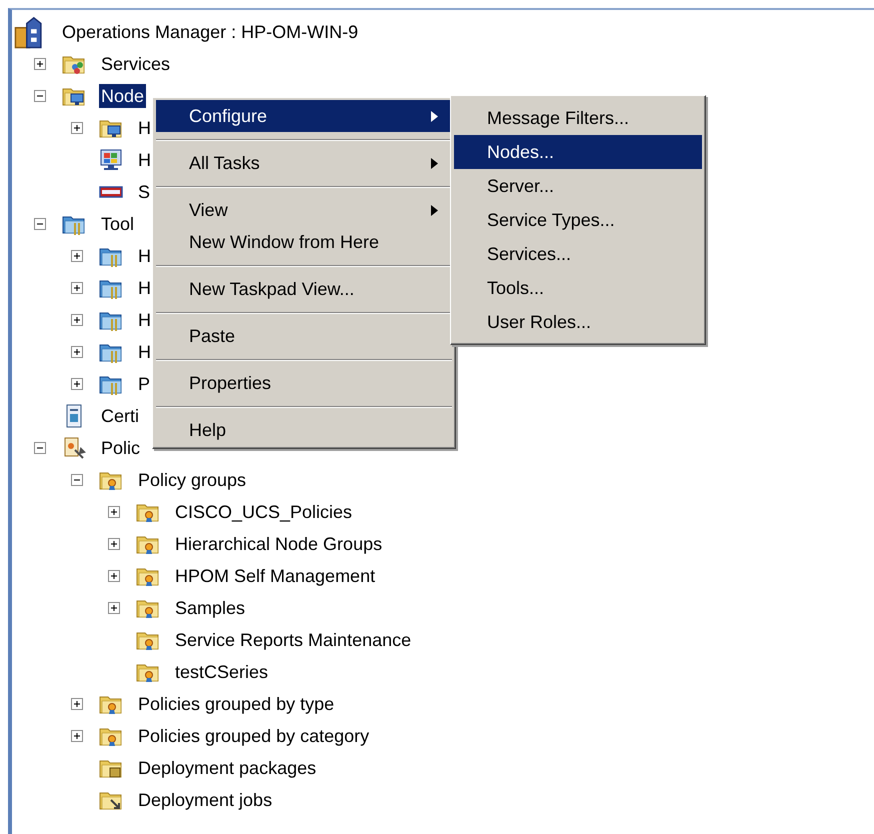  I want to click on scroll-icon, so click(74, 448).